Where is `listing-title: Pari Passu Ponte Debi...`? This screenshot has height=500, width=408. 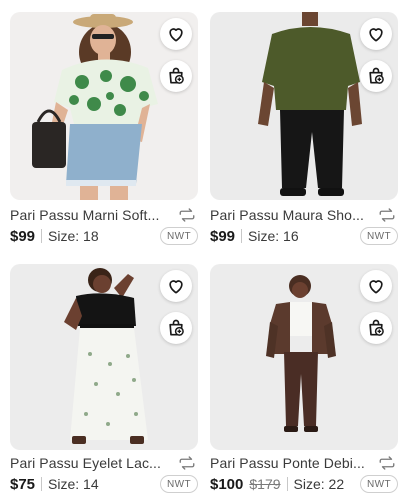
listing-title: Pari Passu Ponte Debi... is located at coordinates (290, 463).